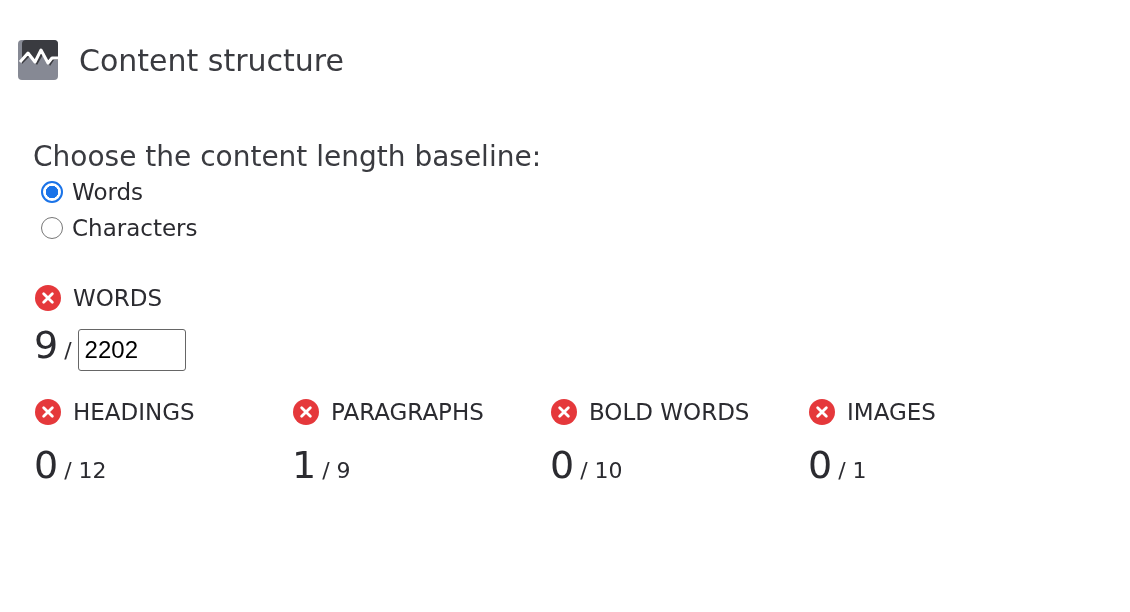 The width and height of the screenshot is (1130, 612). I want to click on metric-label: IMAGES, so click(891, 412).